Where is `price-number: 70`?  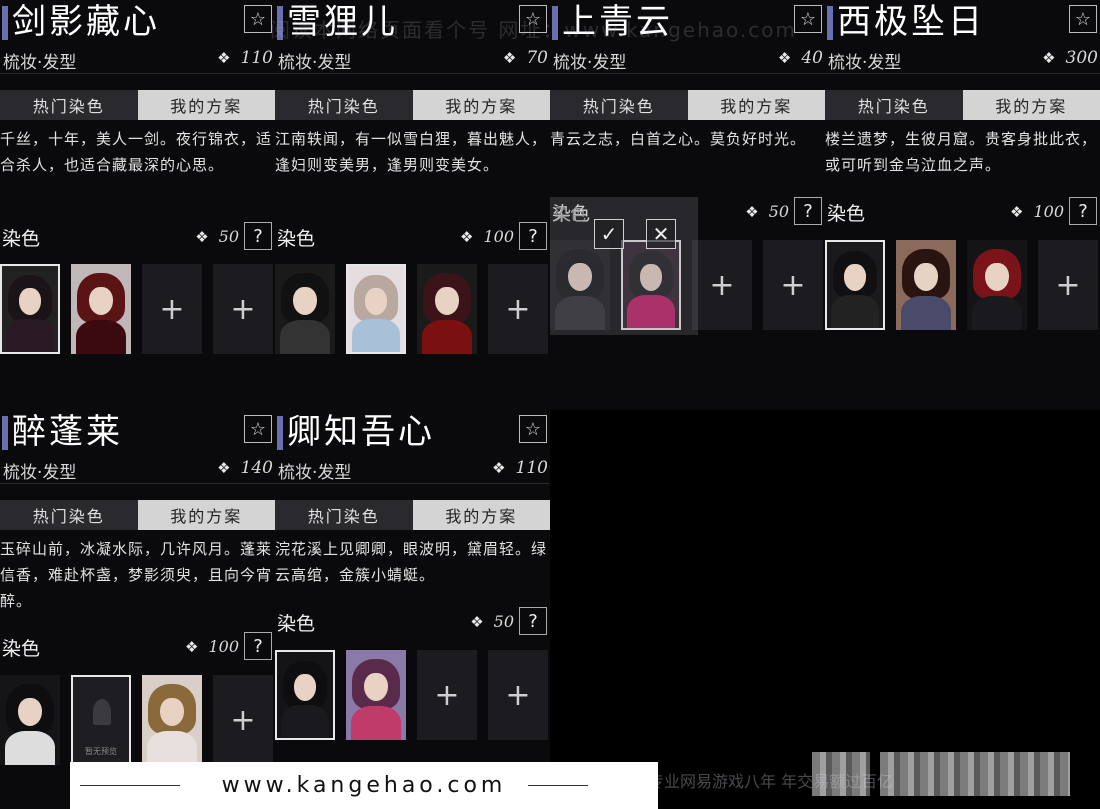 price-number: 70 is located at coordinates (537, 58).